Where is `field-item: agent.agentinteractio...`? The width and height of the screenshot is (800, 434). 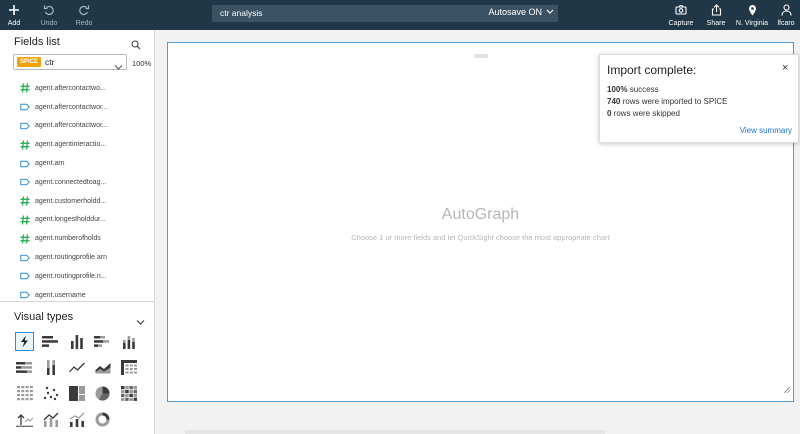
field-item: agent.agentinteractio... is located at coordinates (77, 144).